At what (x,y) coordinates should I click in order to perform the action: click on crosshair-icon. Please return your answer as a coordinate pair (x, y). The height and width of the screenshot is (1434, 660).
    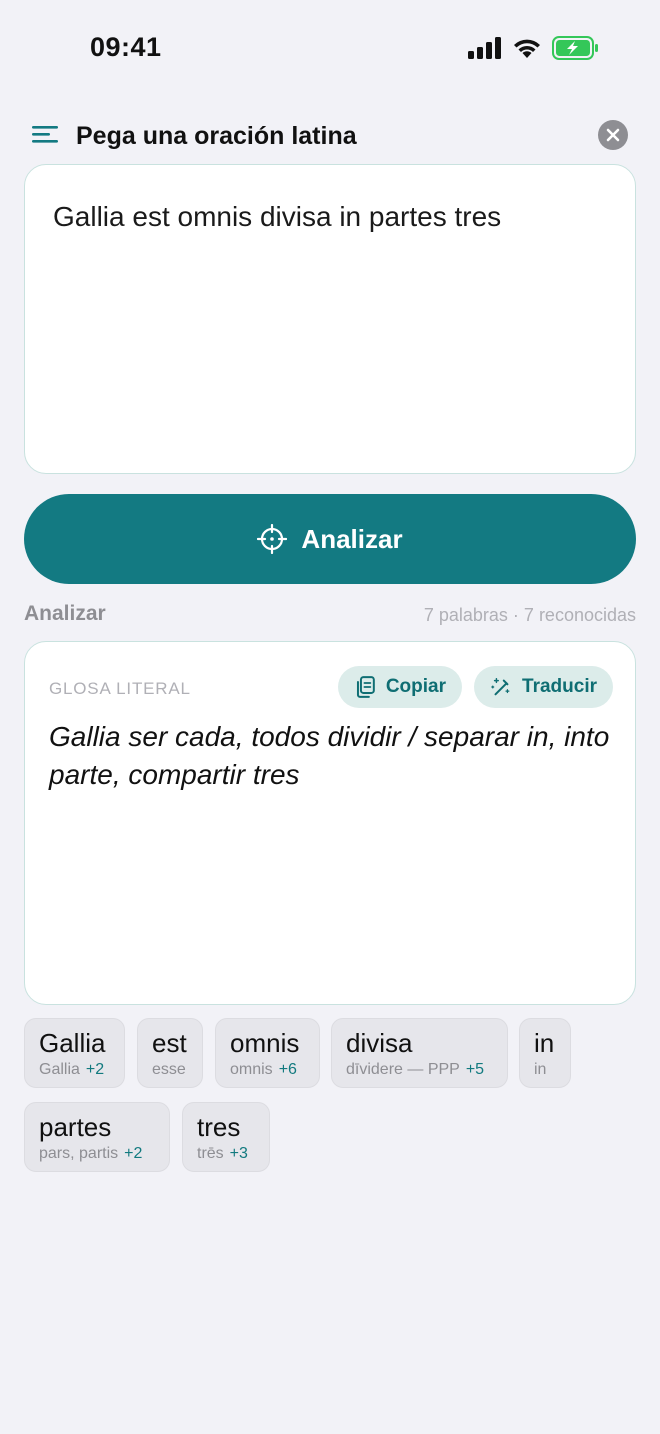
    Looking at the image, I should click on (272, 539).